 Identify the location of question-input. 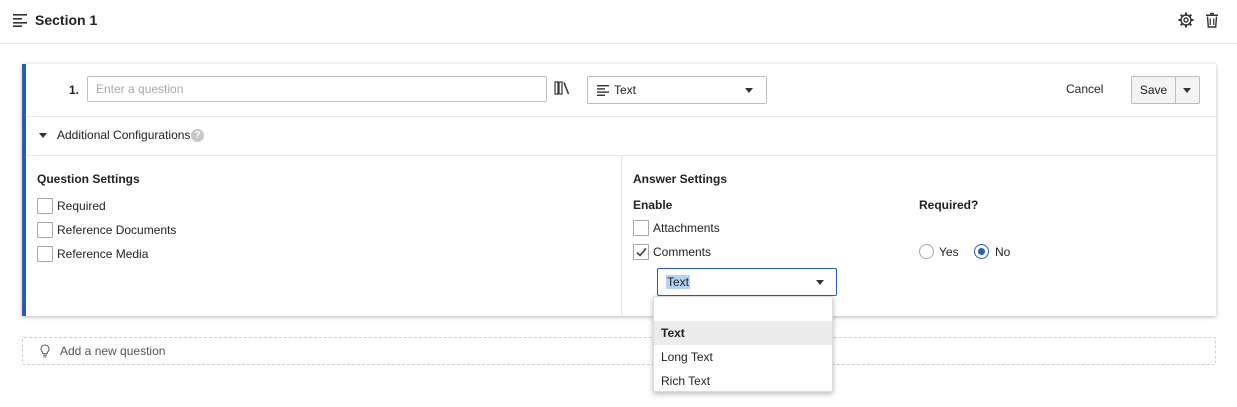
(317, 89).